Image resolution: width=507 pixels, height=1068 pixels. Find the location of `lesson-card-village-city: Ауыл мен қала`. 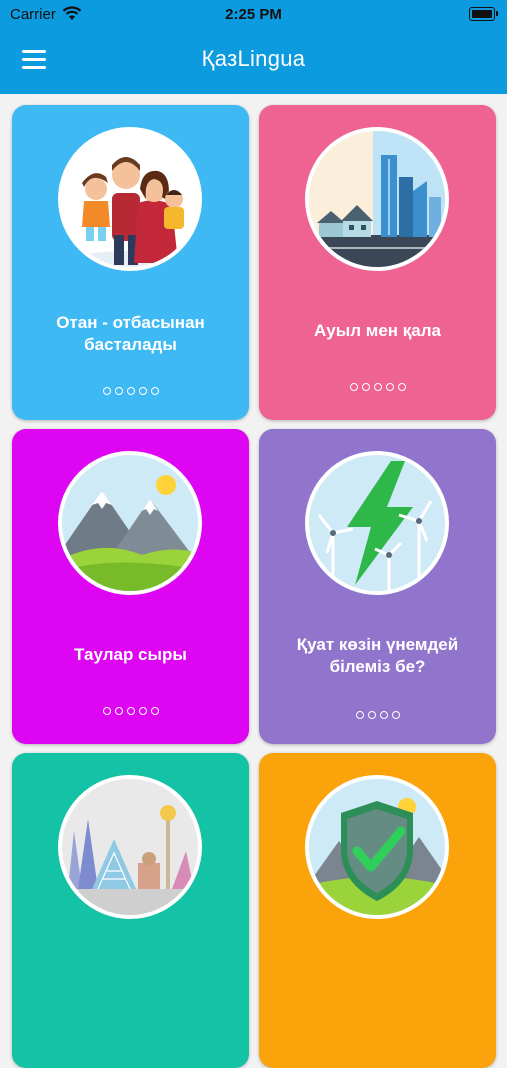

lesson-card-village-city: Ауыл мен қала is located at coordinates (377, 262).